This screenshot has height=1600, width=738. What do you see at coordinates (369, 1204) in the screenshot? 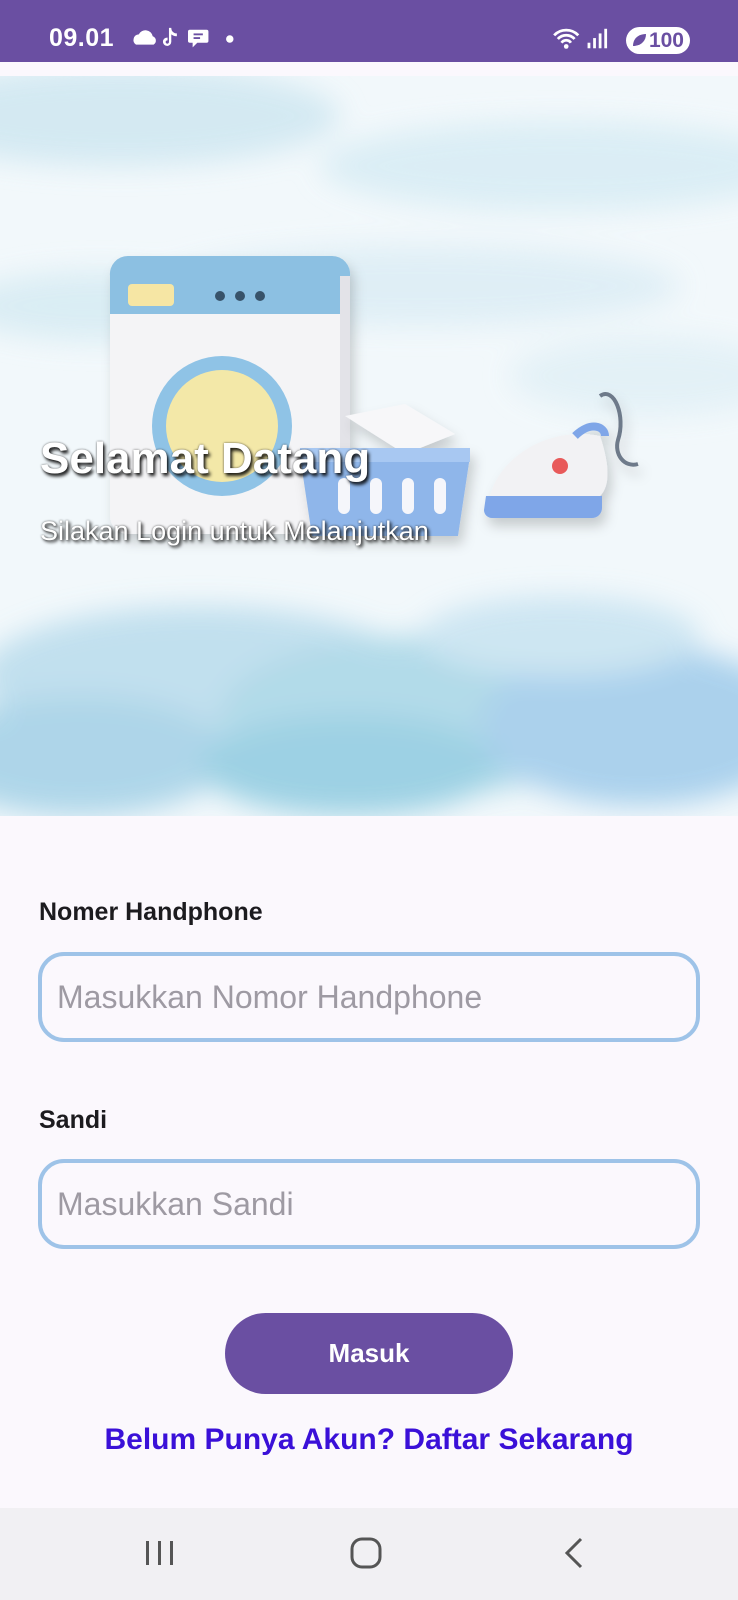
I see `password-input` at bounding box center [369, 1204].